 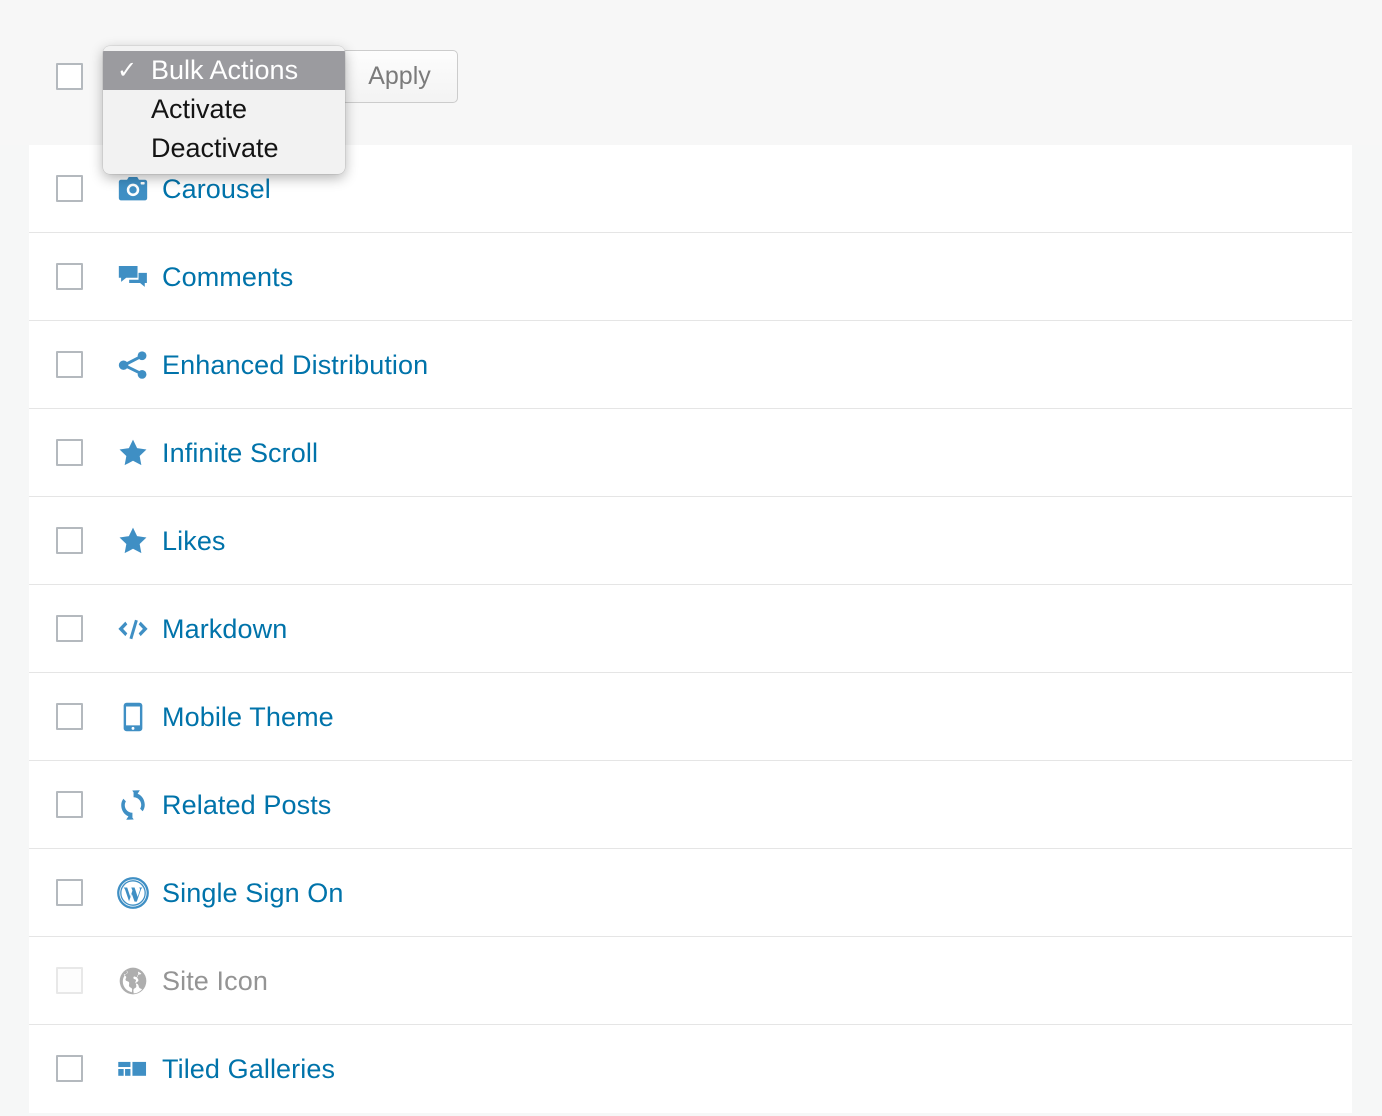 What do you see at coordinates (240, 453) in the screenshot?
I see `plugin-name-link: Infinite Scroll` at bounding box center [240, 453].